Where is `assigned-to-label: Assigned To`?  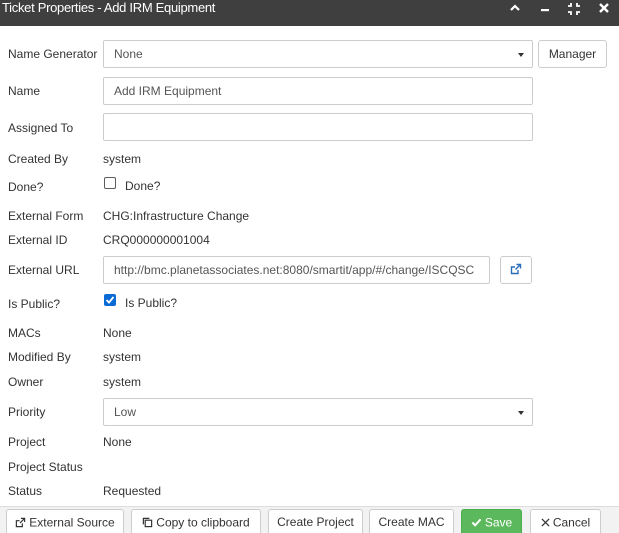 assigned-to-label: Assigned To is located at coordinates (41, 128).